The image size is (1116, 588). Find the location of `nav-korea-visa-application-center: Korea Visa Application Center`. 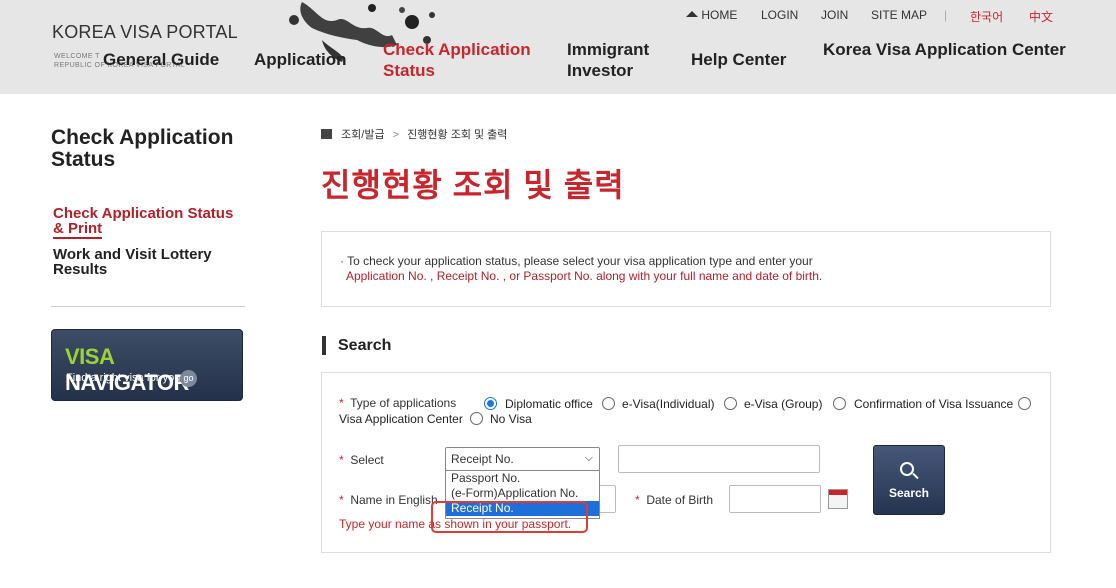

nav-korea-visa-application-center: Korea Visa Application Center is located at coordinates (944, 49).